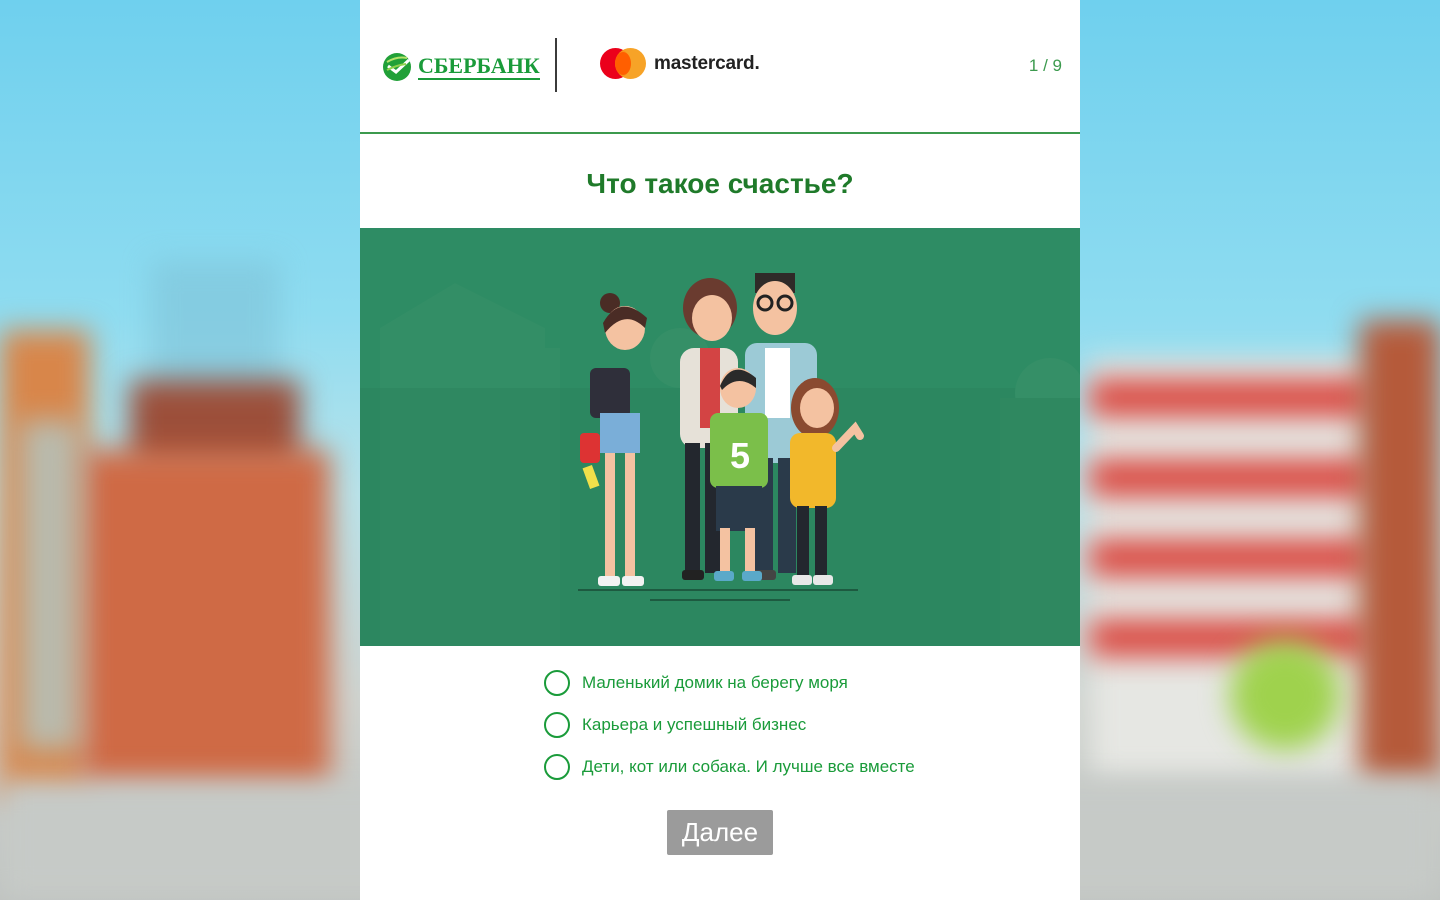 This screenshot has width=1440, height=900. Describe the element at coordinates (694, 724) in the screenshot. I see `answer-option-label: Карьера и успешный бизнес` at that location.